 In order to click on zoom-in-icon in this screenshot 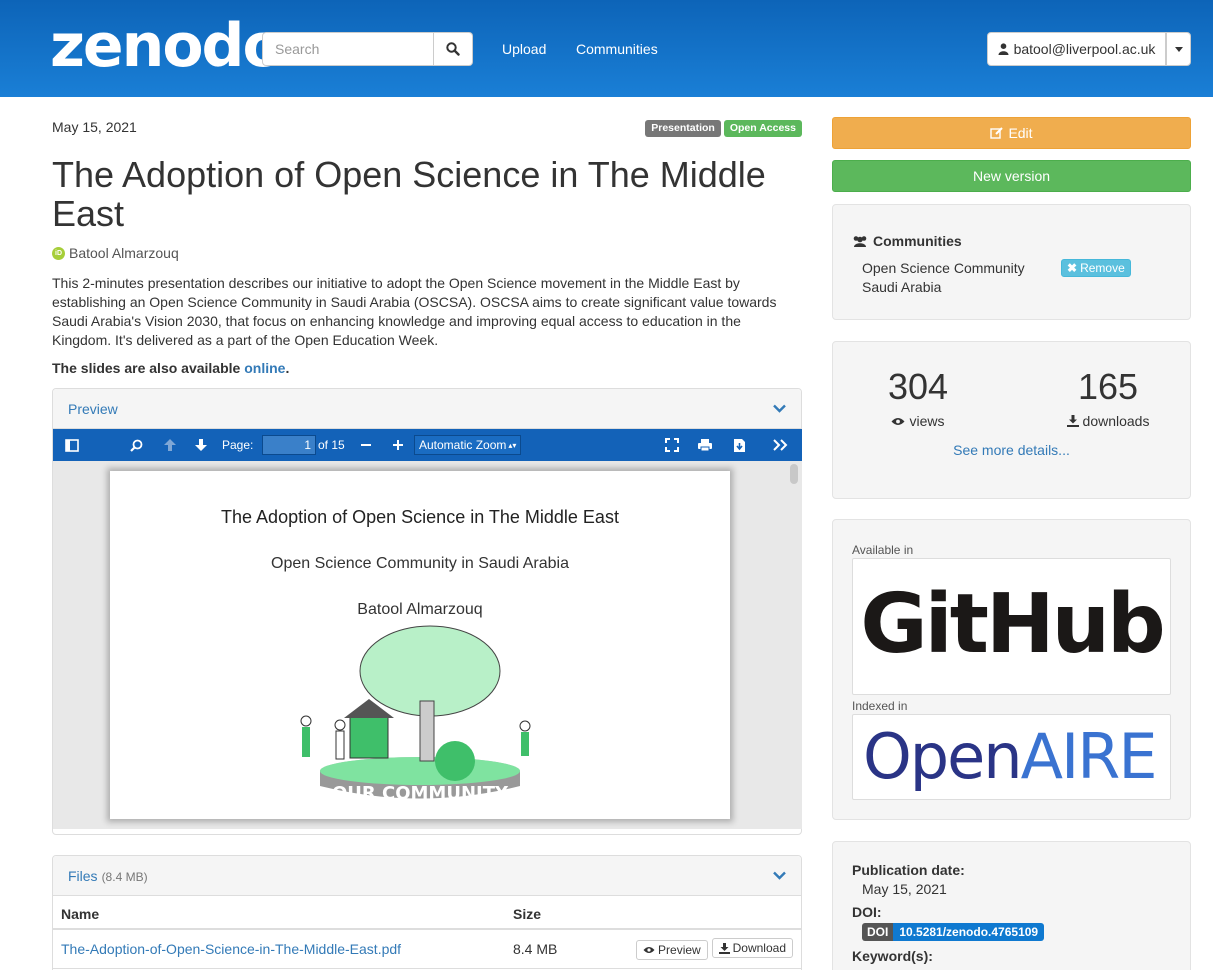, I will do `click(398, 445)`.